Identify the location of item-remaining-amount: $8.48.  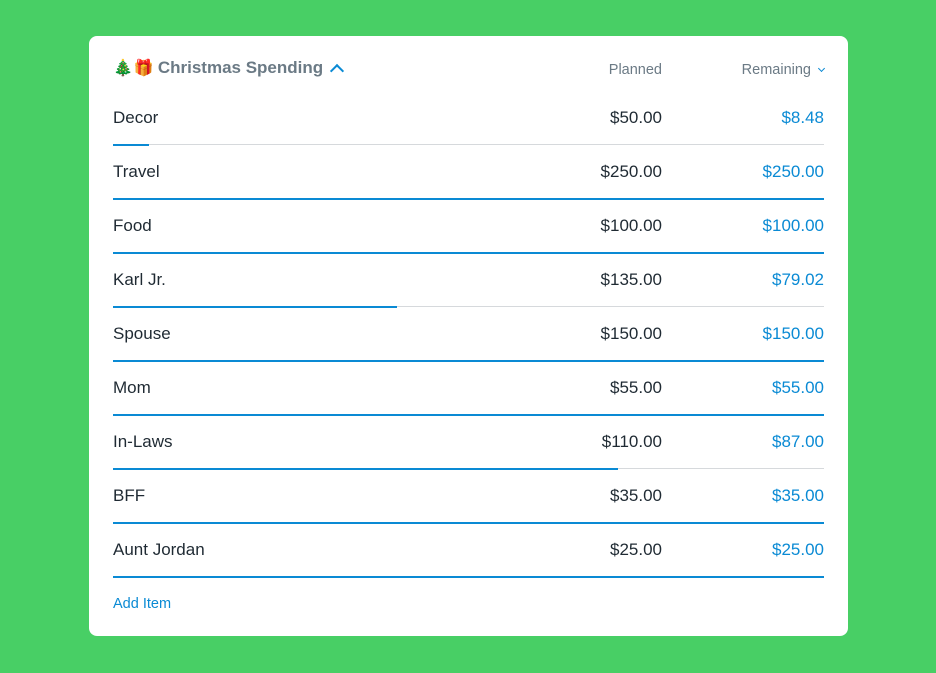
(802, 117).